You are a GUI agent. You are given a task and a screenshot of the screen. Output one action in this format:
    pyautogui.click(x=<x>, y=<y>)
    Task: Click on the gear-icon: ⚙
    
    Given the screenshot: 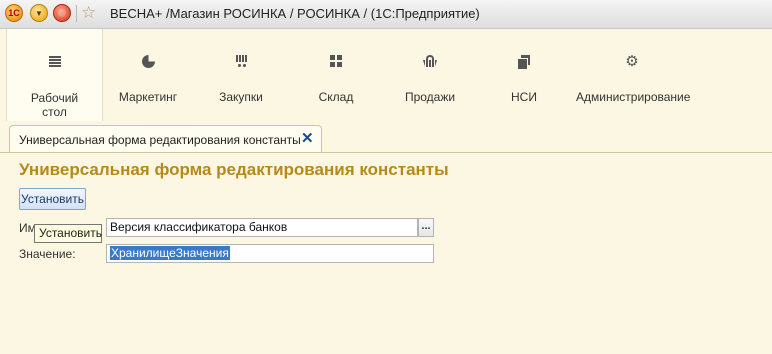 What is the action you would take?
    pyautogui.click(x=632, y=61)
    